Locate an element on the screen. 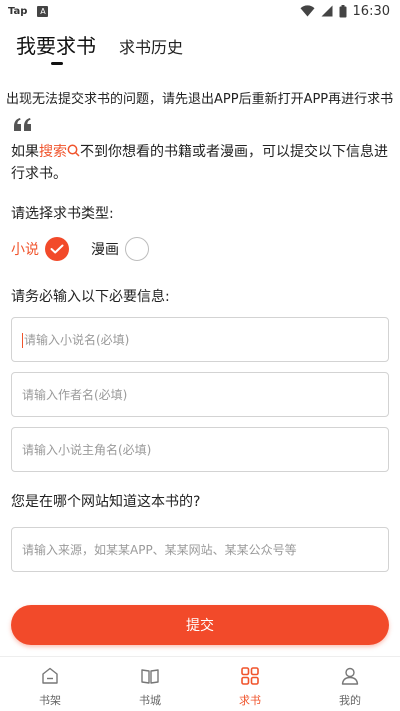  nav-bookstore-label: 书城 is located at coordinates (150, 700).